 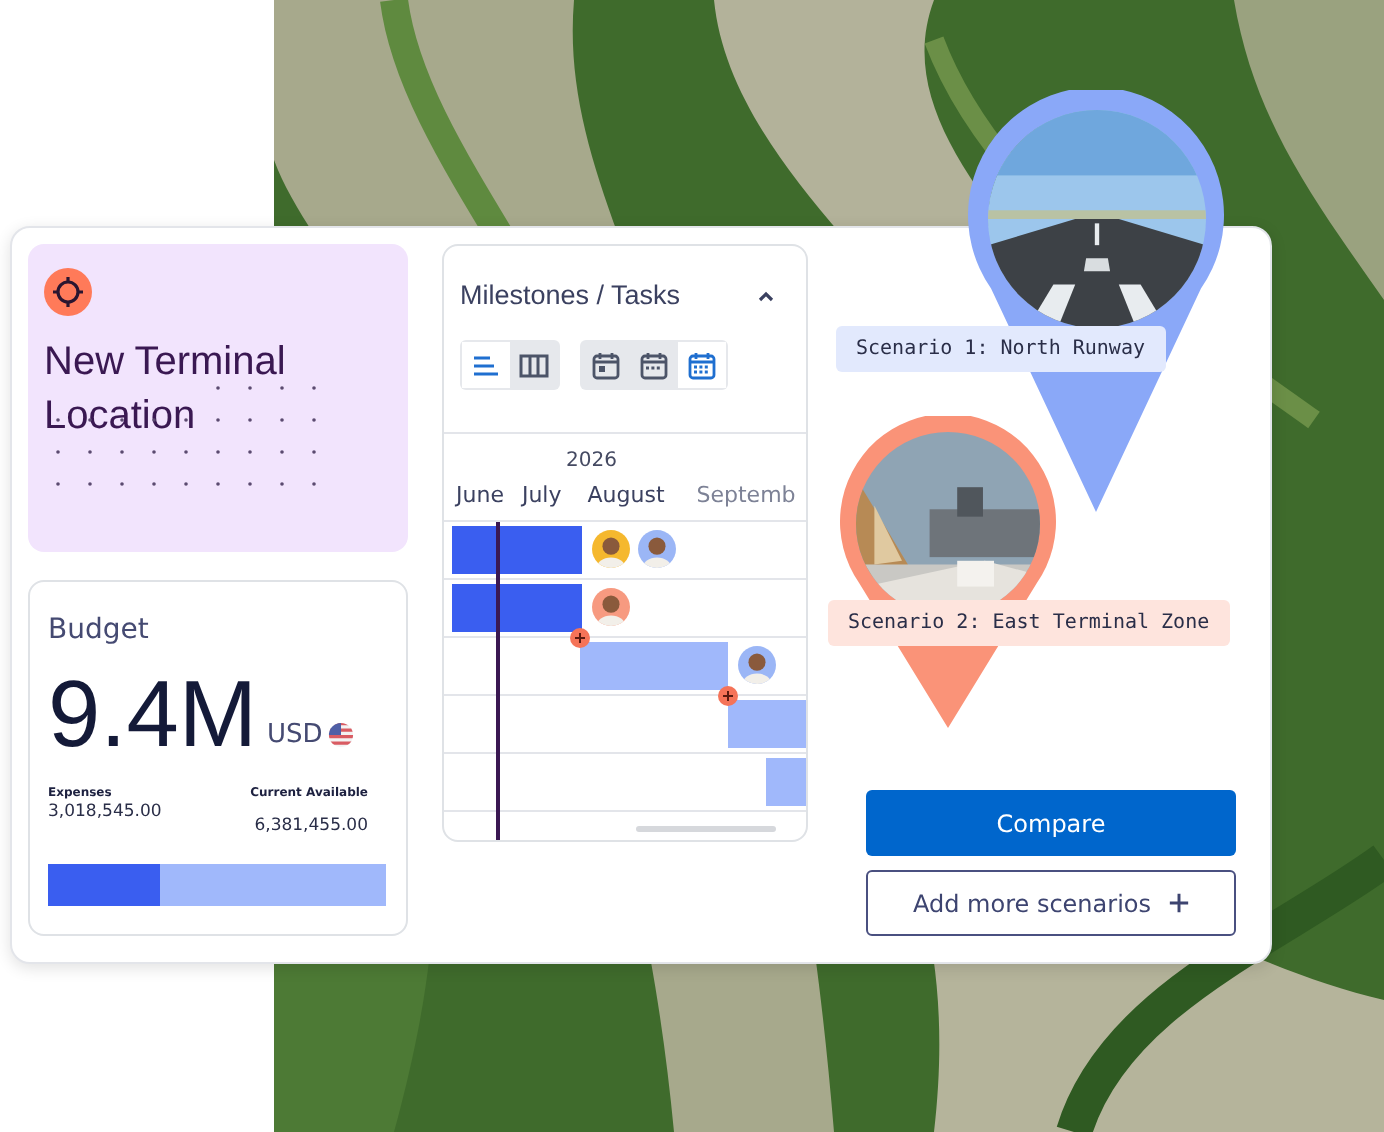 I want to click on compare-button: Compare, so click(x=1051, y=823).